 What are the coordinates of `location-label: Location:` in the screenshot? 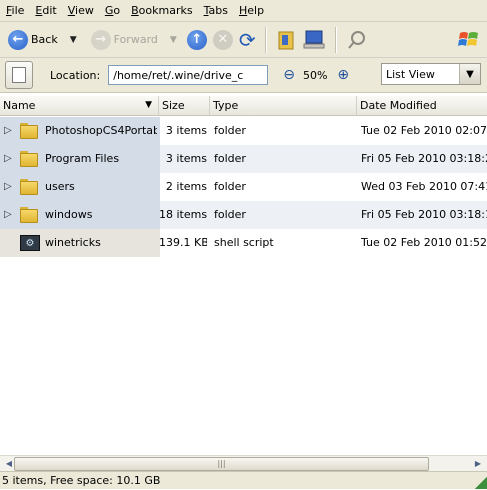 It's located at (75, 75).